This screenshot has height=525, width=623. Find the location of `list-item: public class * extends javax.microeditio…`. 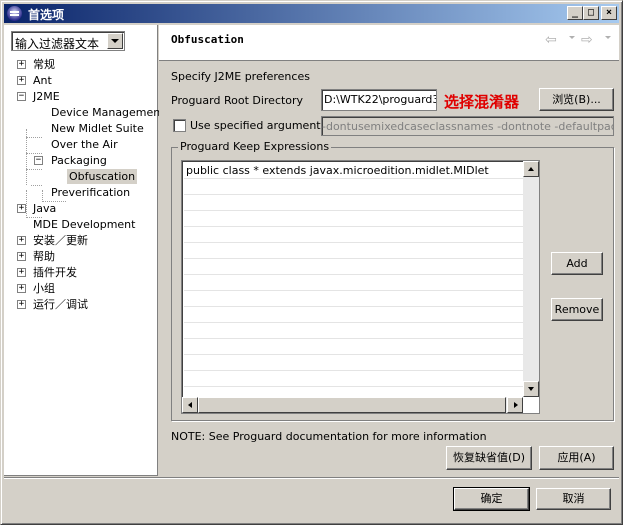

list-item: public class * extends javax.microeditio… is located at coordinates (361, 171).